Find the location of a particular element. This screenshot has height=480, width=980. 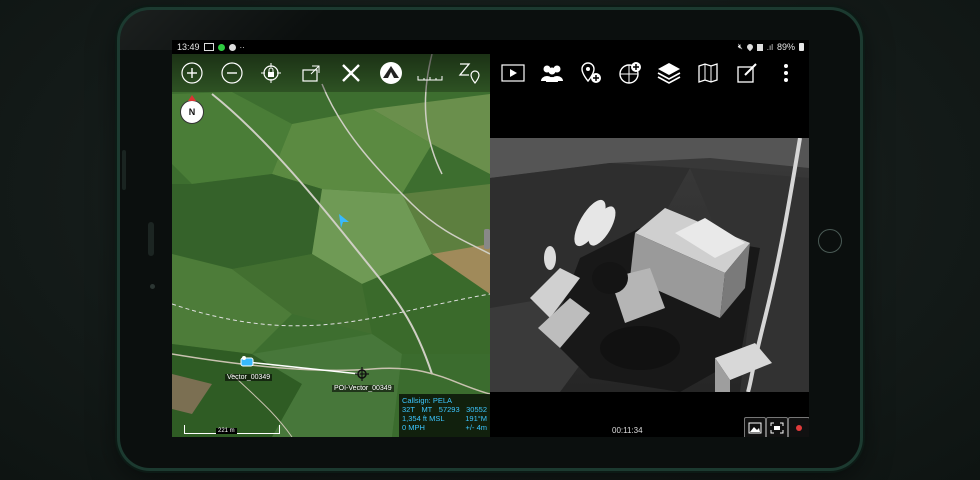

map-icon is located at coordinates (708, 73).